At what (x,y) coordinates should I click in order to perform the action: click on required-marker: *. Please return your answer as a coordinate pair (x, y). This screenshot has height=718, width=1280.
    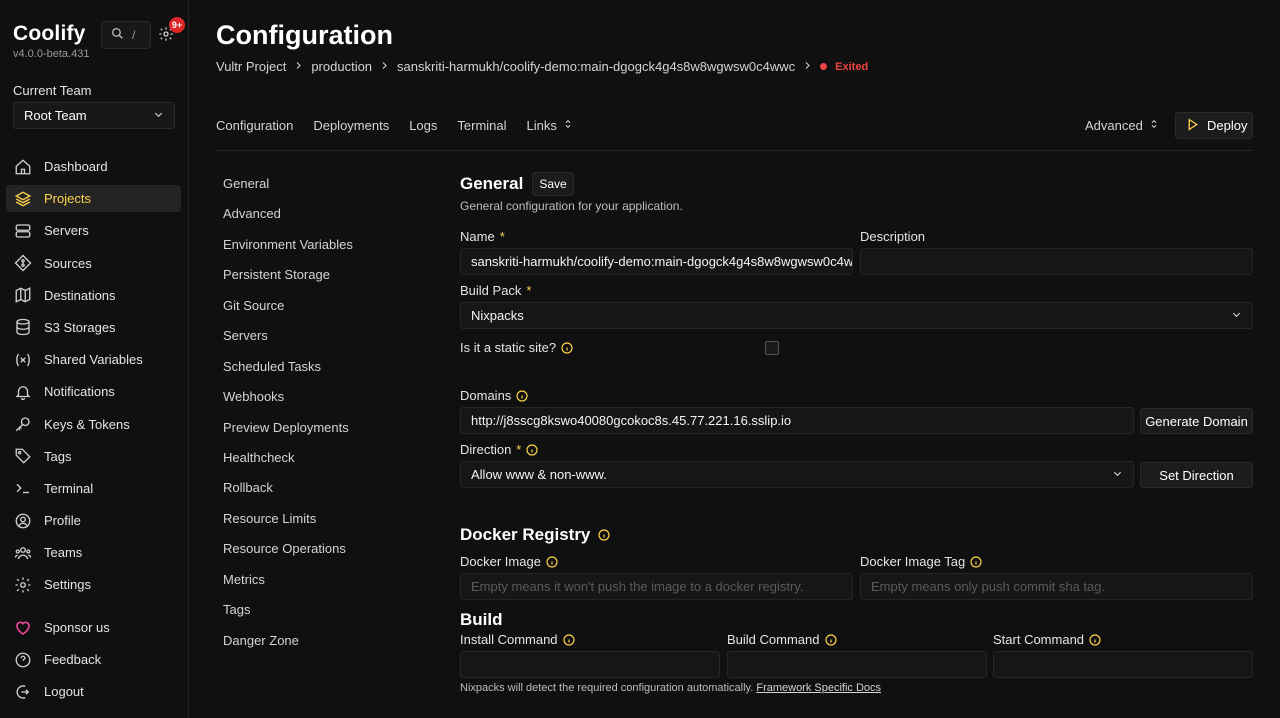
    Looking at the image, I should click on (519, 449).